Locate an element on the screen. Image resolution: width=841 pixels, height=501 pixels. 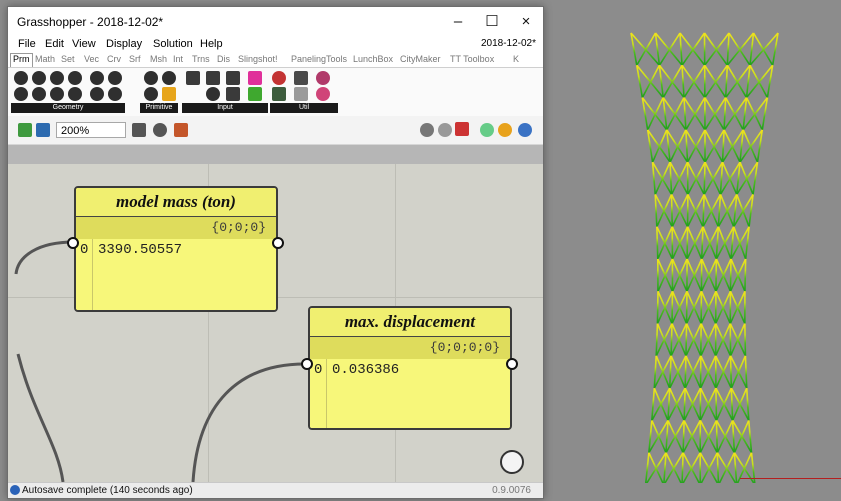
curve-param-icon is located at coordinates (39, 78).